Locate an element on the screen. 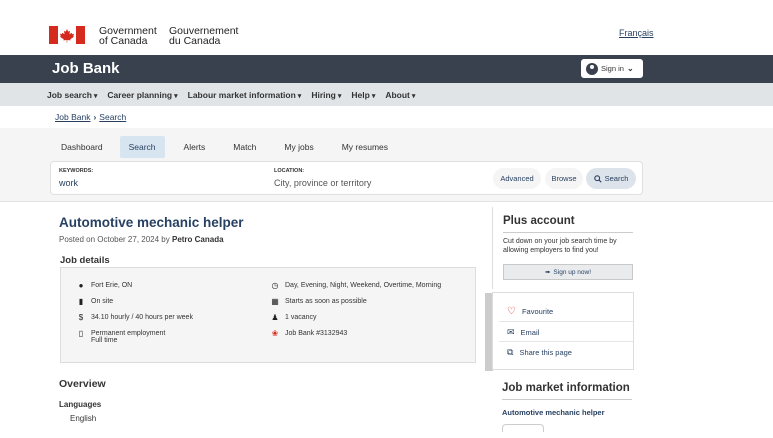 The image size is (773, 438). tab-my-jobs: My jobs is located at coordinates (298, 147).